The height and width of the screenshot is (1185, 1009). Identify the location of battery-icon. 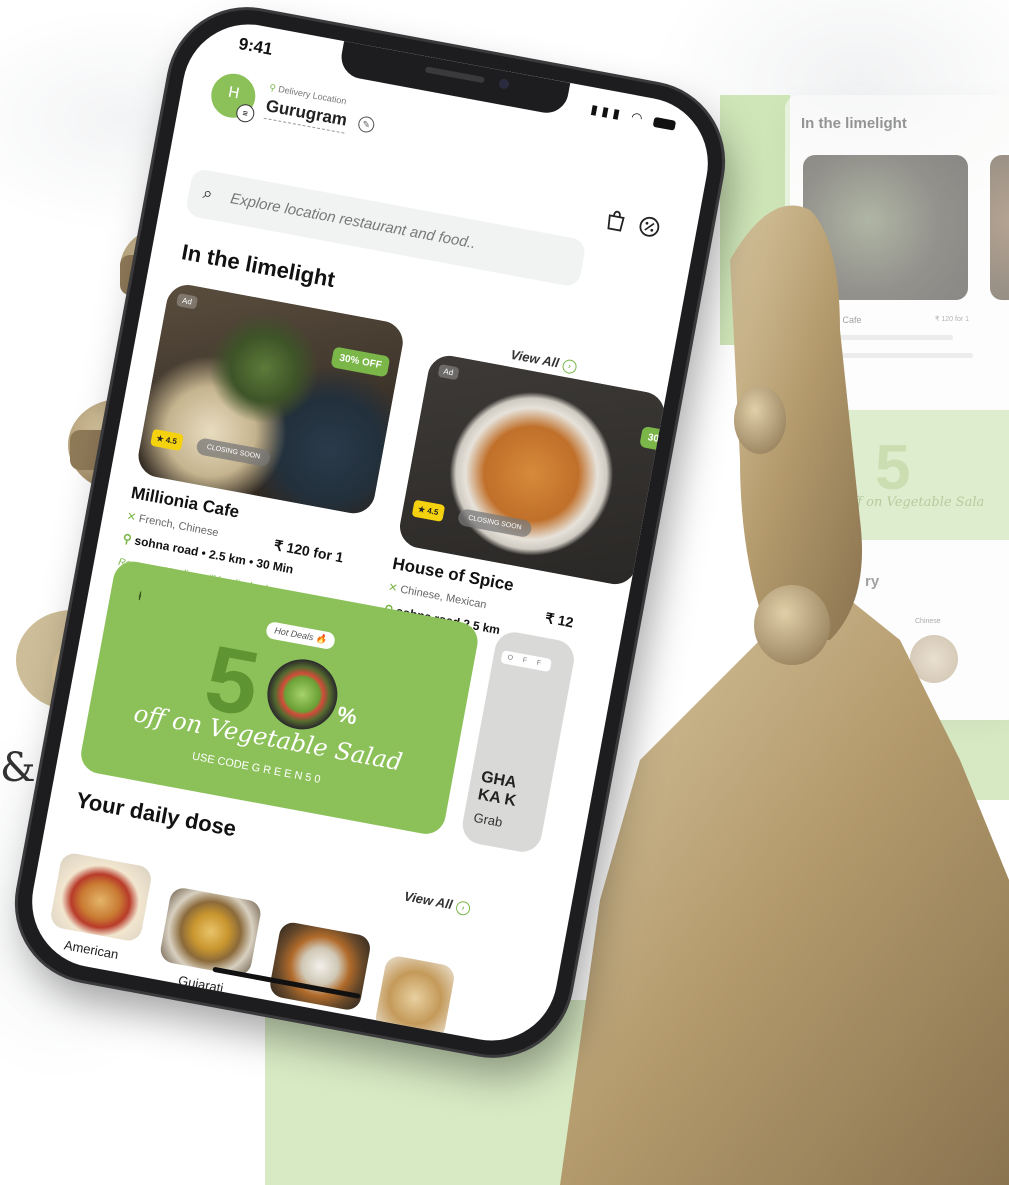
(664, 123).